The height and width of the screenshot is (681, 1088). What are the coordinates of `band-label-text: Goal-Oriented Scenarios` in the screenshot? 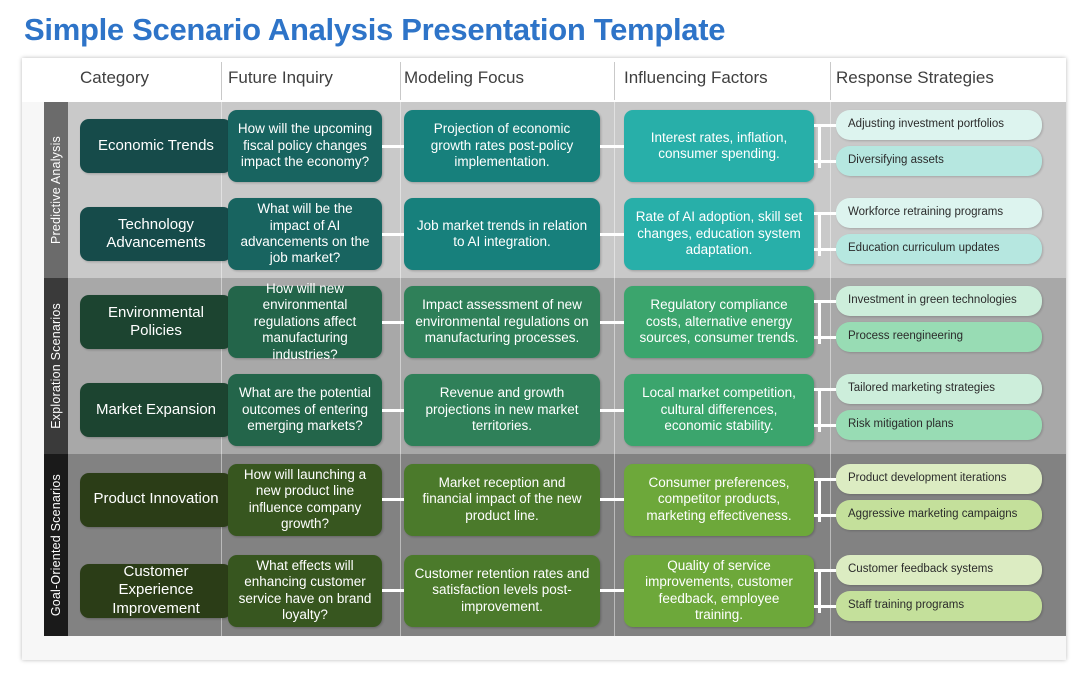 It's located at (56, 545).